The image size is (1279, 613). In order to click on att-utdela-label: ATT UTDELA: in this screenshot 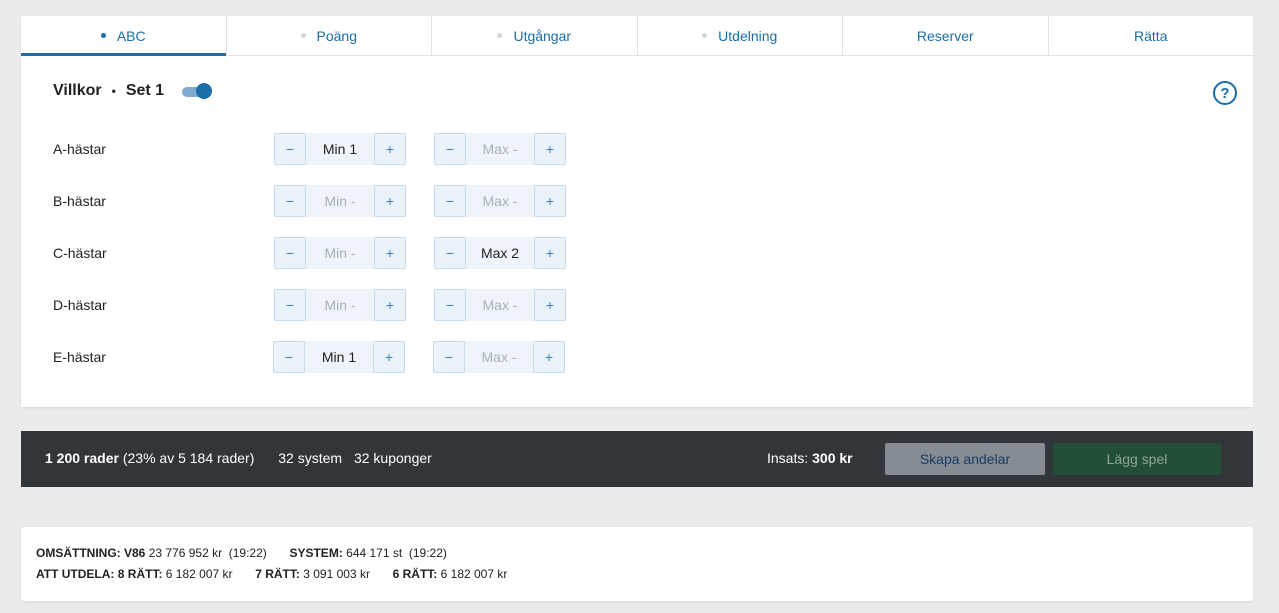, I will do `click(75, 574)`.